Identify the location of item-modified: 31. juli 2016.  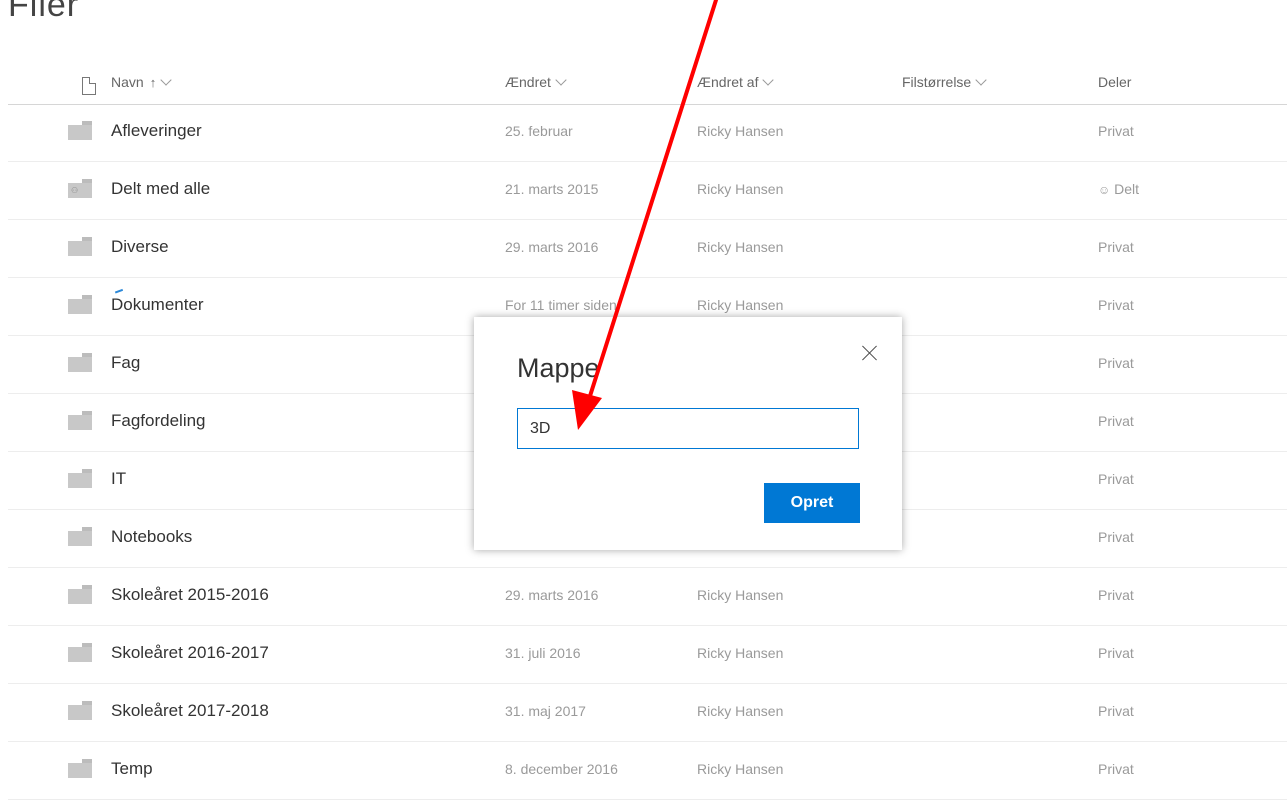
(543, 653).